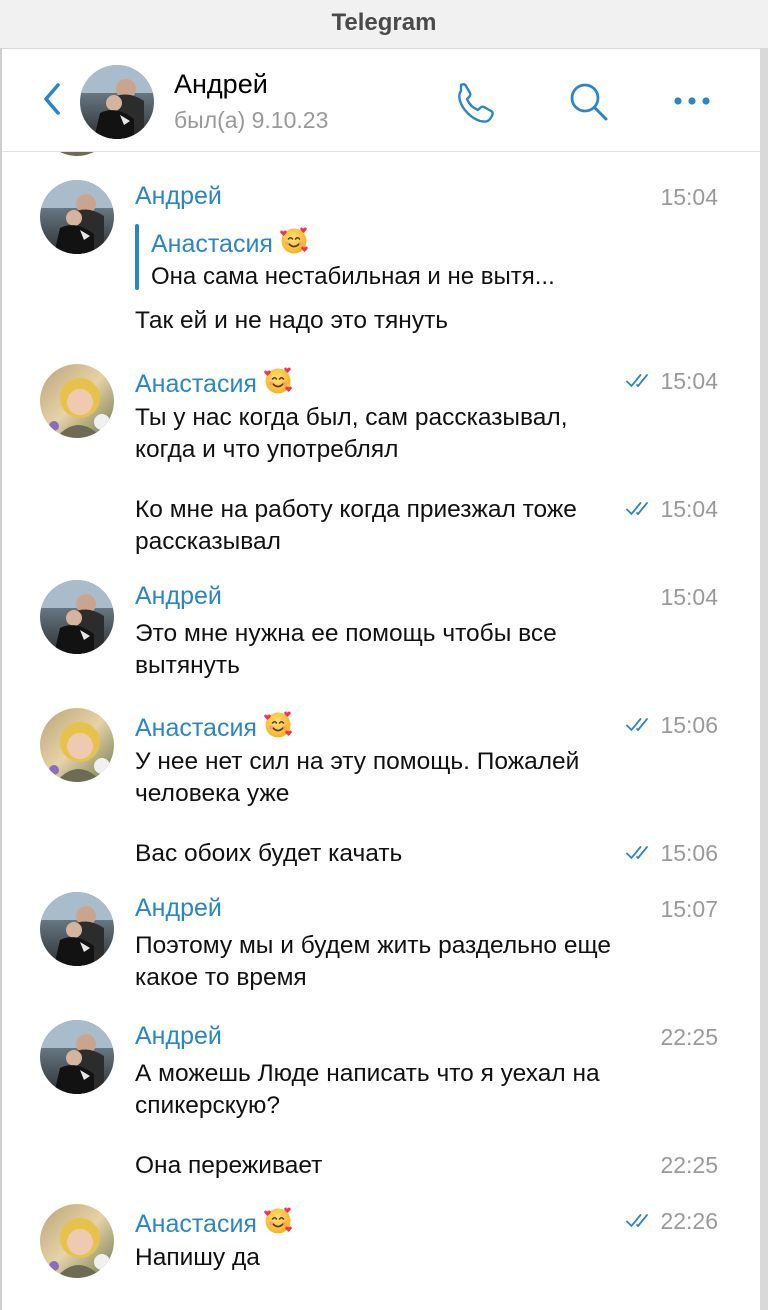 Image resolution: width=768 pixels, height=1310 pixels. I want to click on chat-header: Андрей был(а) 9.10.23, so click(381, 100).